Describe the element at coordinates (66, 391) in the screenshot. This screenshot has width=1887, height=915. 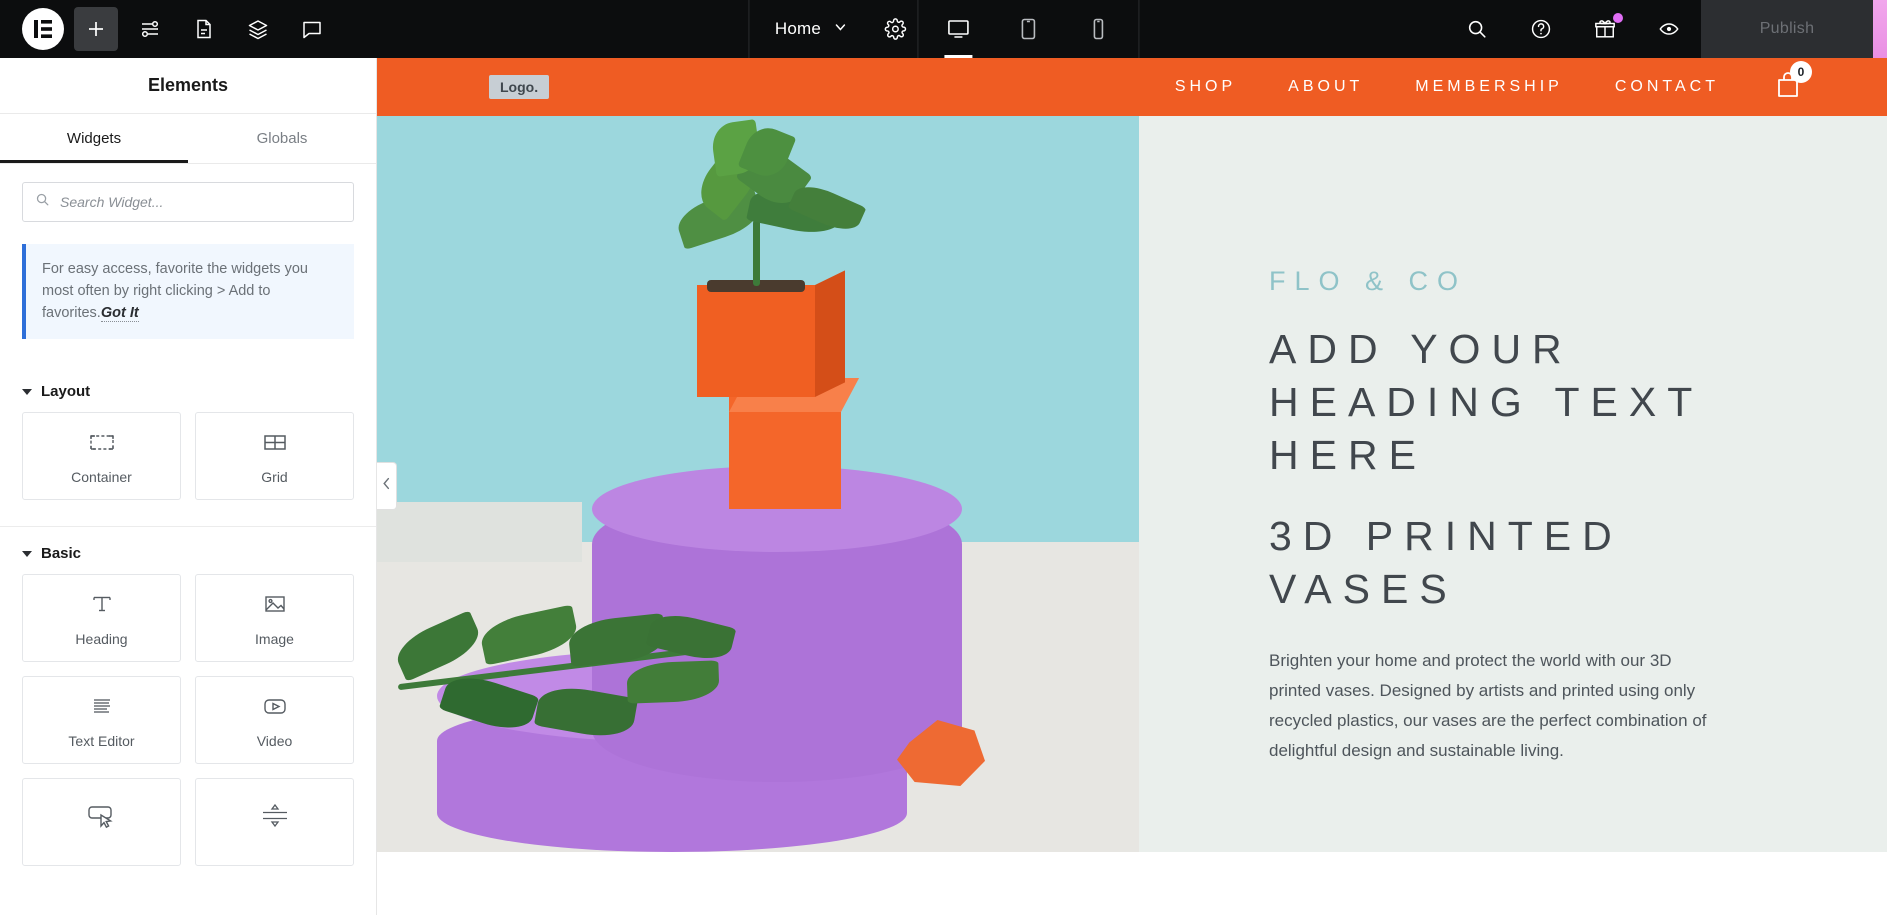
I see `category-title: Layout` at that location.